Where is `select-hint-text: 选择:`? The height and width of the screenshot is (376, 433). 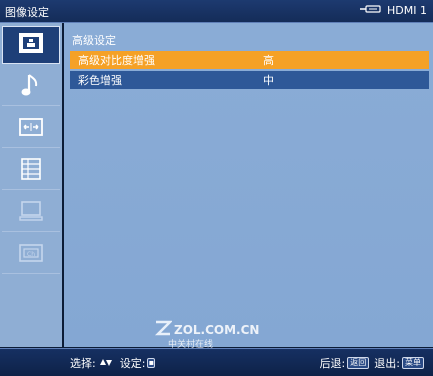 select-hint-text: 选择: is located at coordinates (83, 363).